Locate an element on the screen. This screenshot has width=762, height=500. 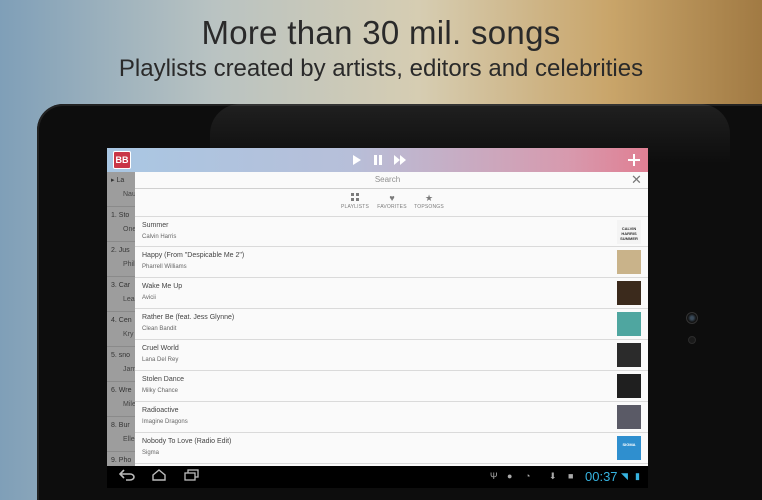
list-item: 8. Bur Elle is located at coordinates (121, 434).